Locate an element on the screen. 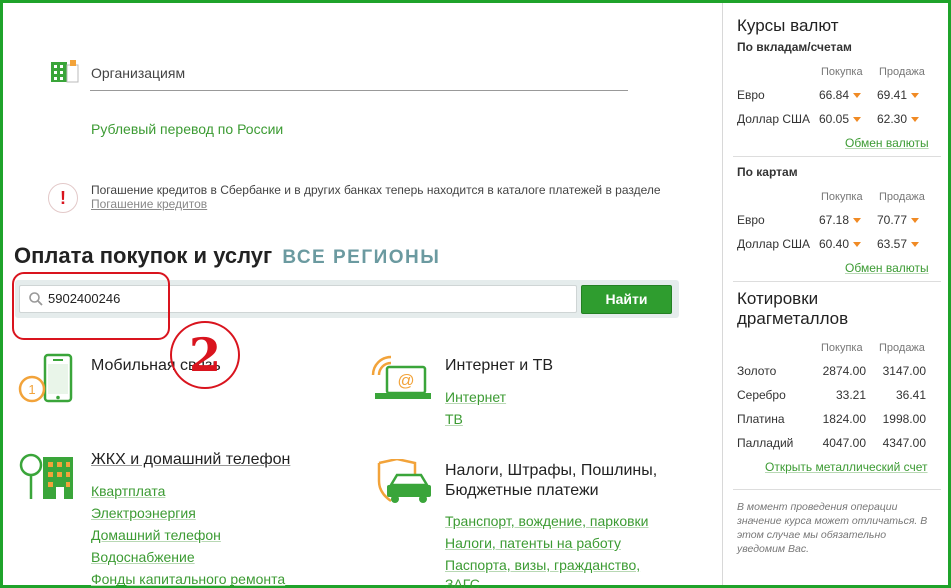  card-rate-sell: 70.77 is located at coordinates (898, 220).